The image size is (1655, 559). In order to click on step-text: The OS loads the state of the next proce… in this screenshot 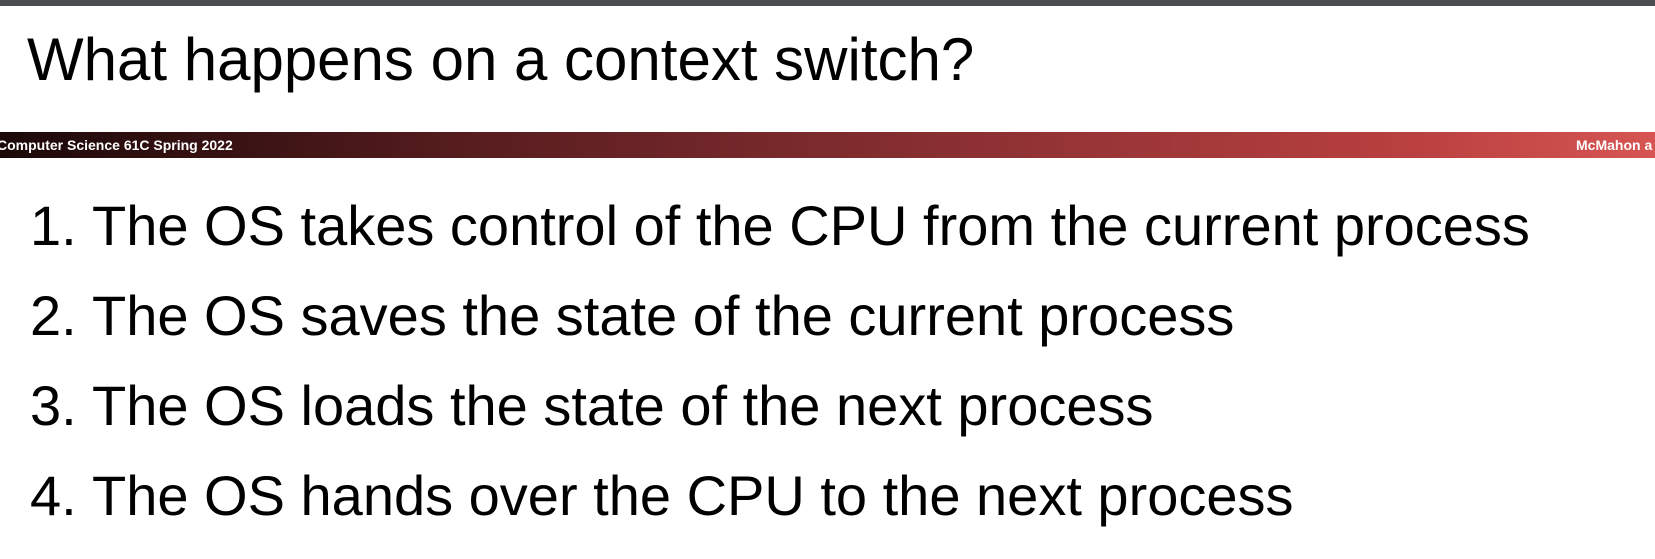, I will do `click(623, 405)`.